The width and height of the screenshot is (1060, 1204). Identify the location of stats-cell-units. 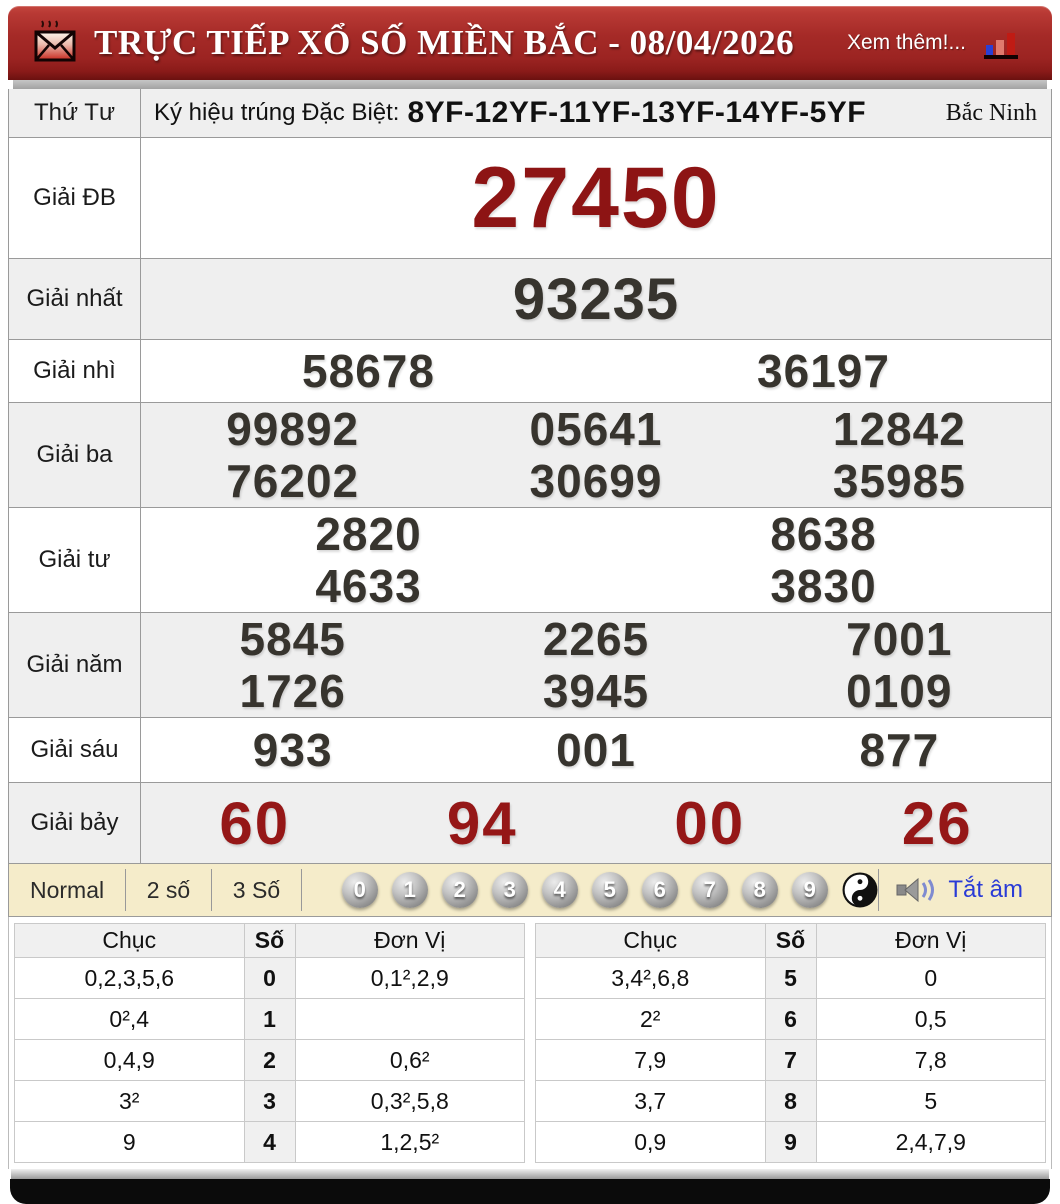
(409, 1019).